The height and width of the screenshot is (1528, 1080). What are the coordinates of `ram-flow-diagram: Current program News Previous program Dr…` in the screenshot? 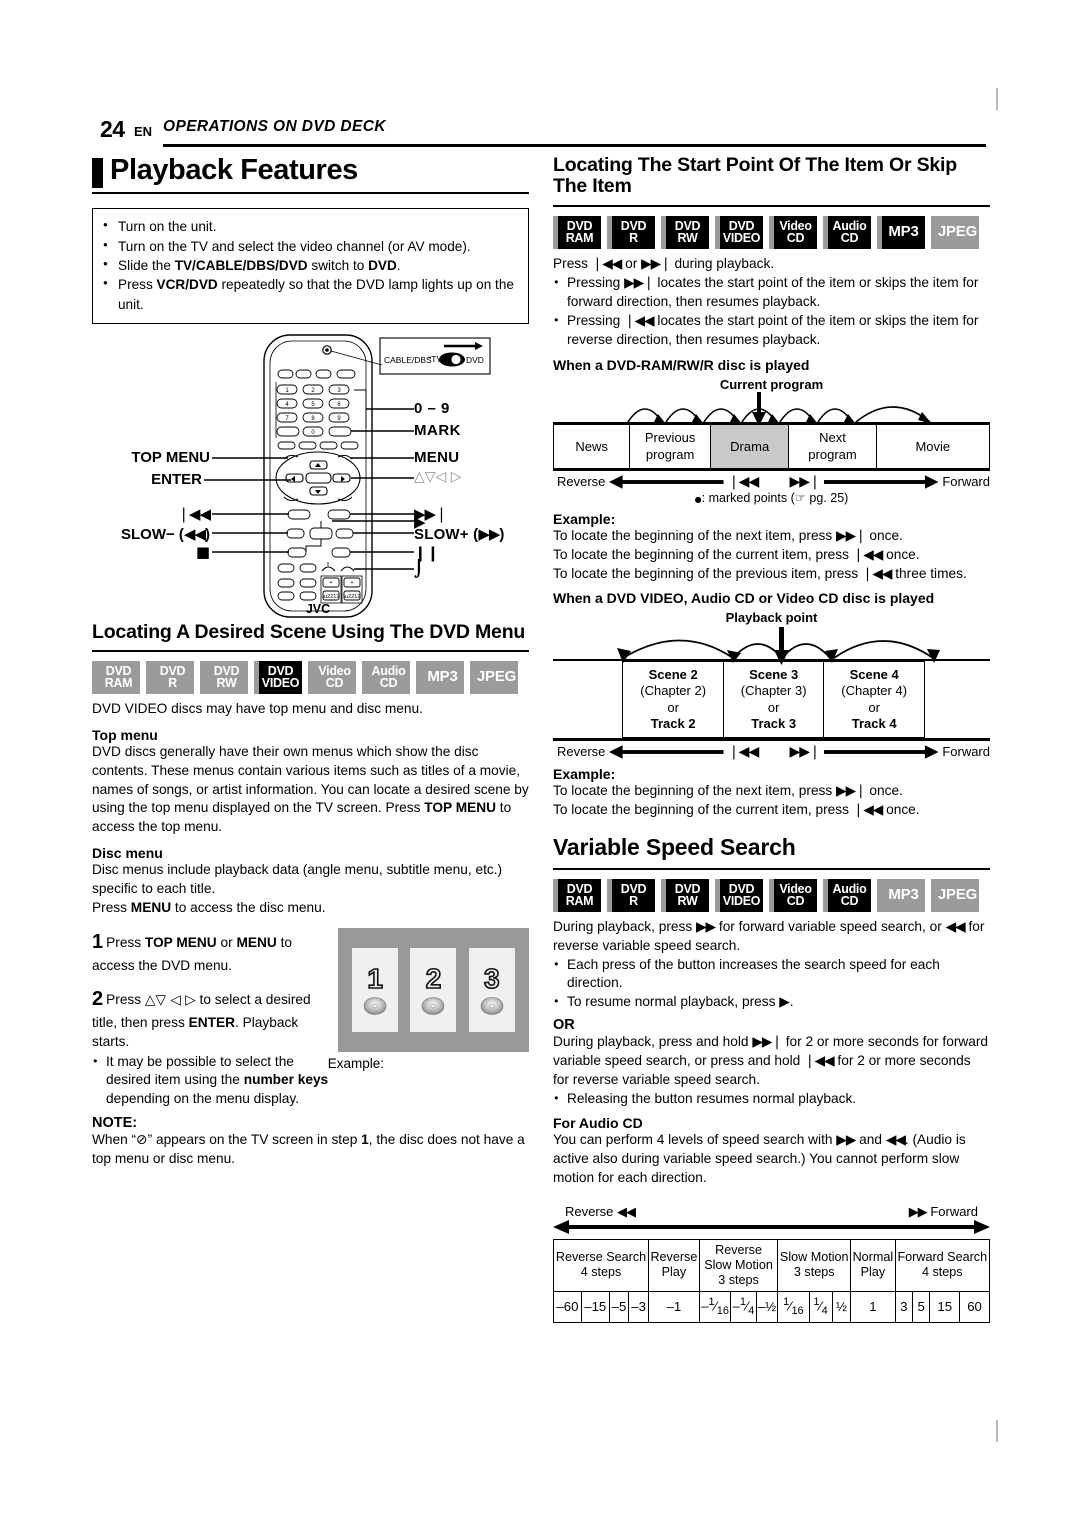 It's located at (771, 441).